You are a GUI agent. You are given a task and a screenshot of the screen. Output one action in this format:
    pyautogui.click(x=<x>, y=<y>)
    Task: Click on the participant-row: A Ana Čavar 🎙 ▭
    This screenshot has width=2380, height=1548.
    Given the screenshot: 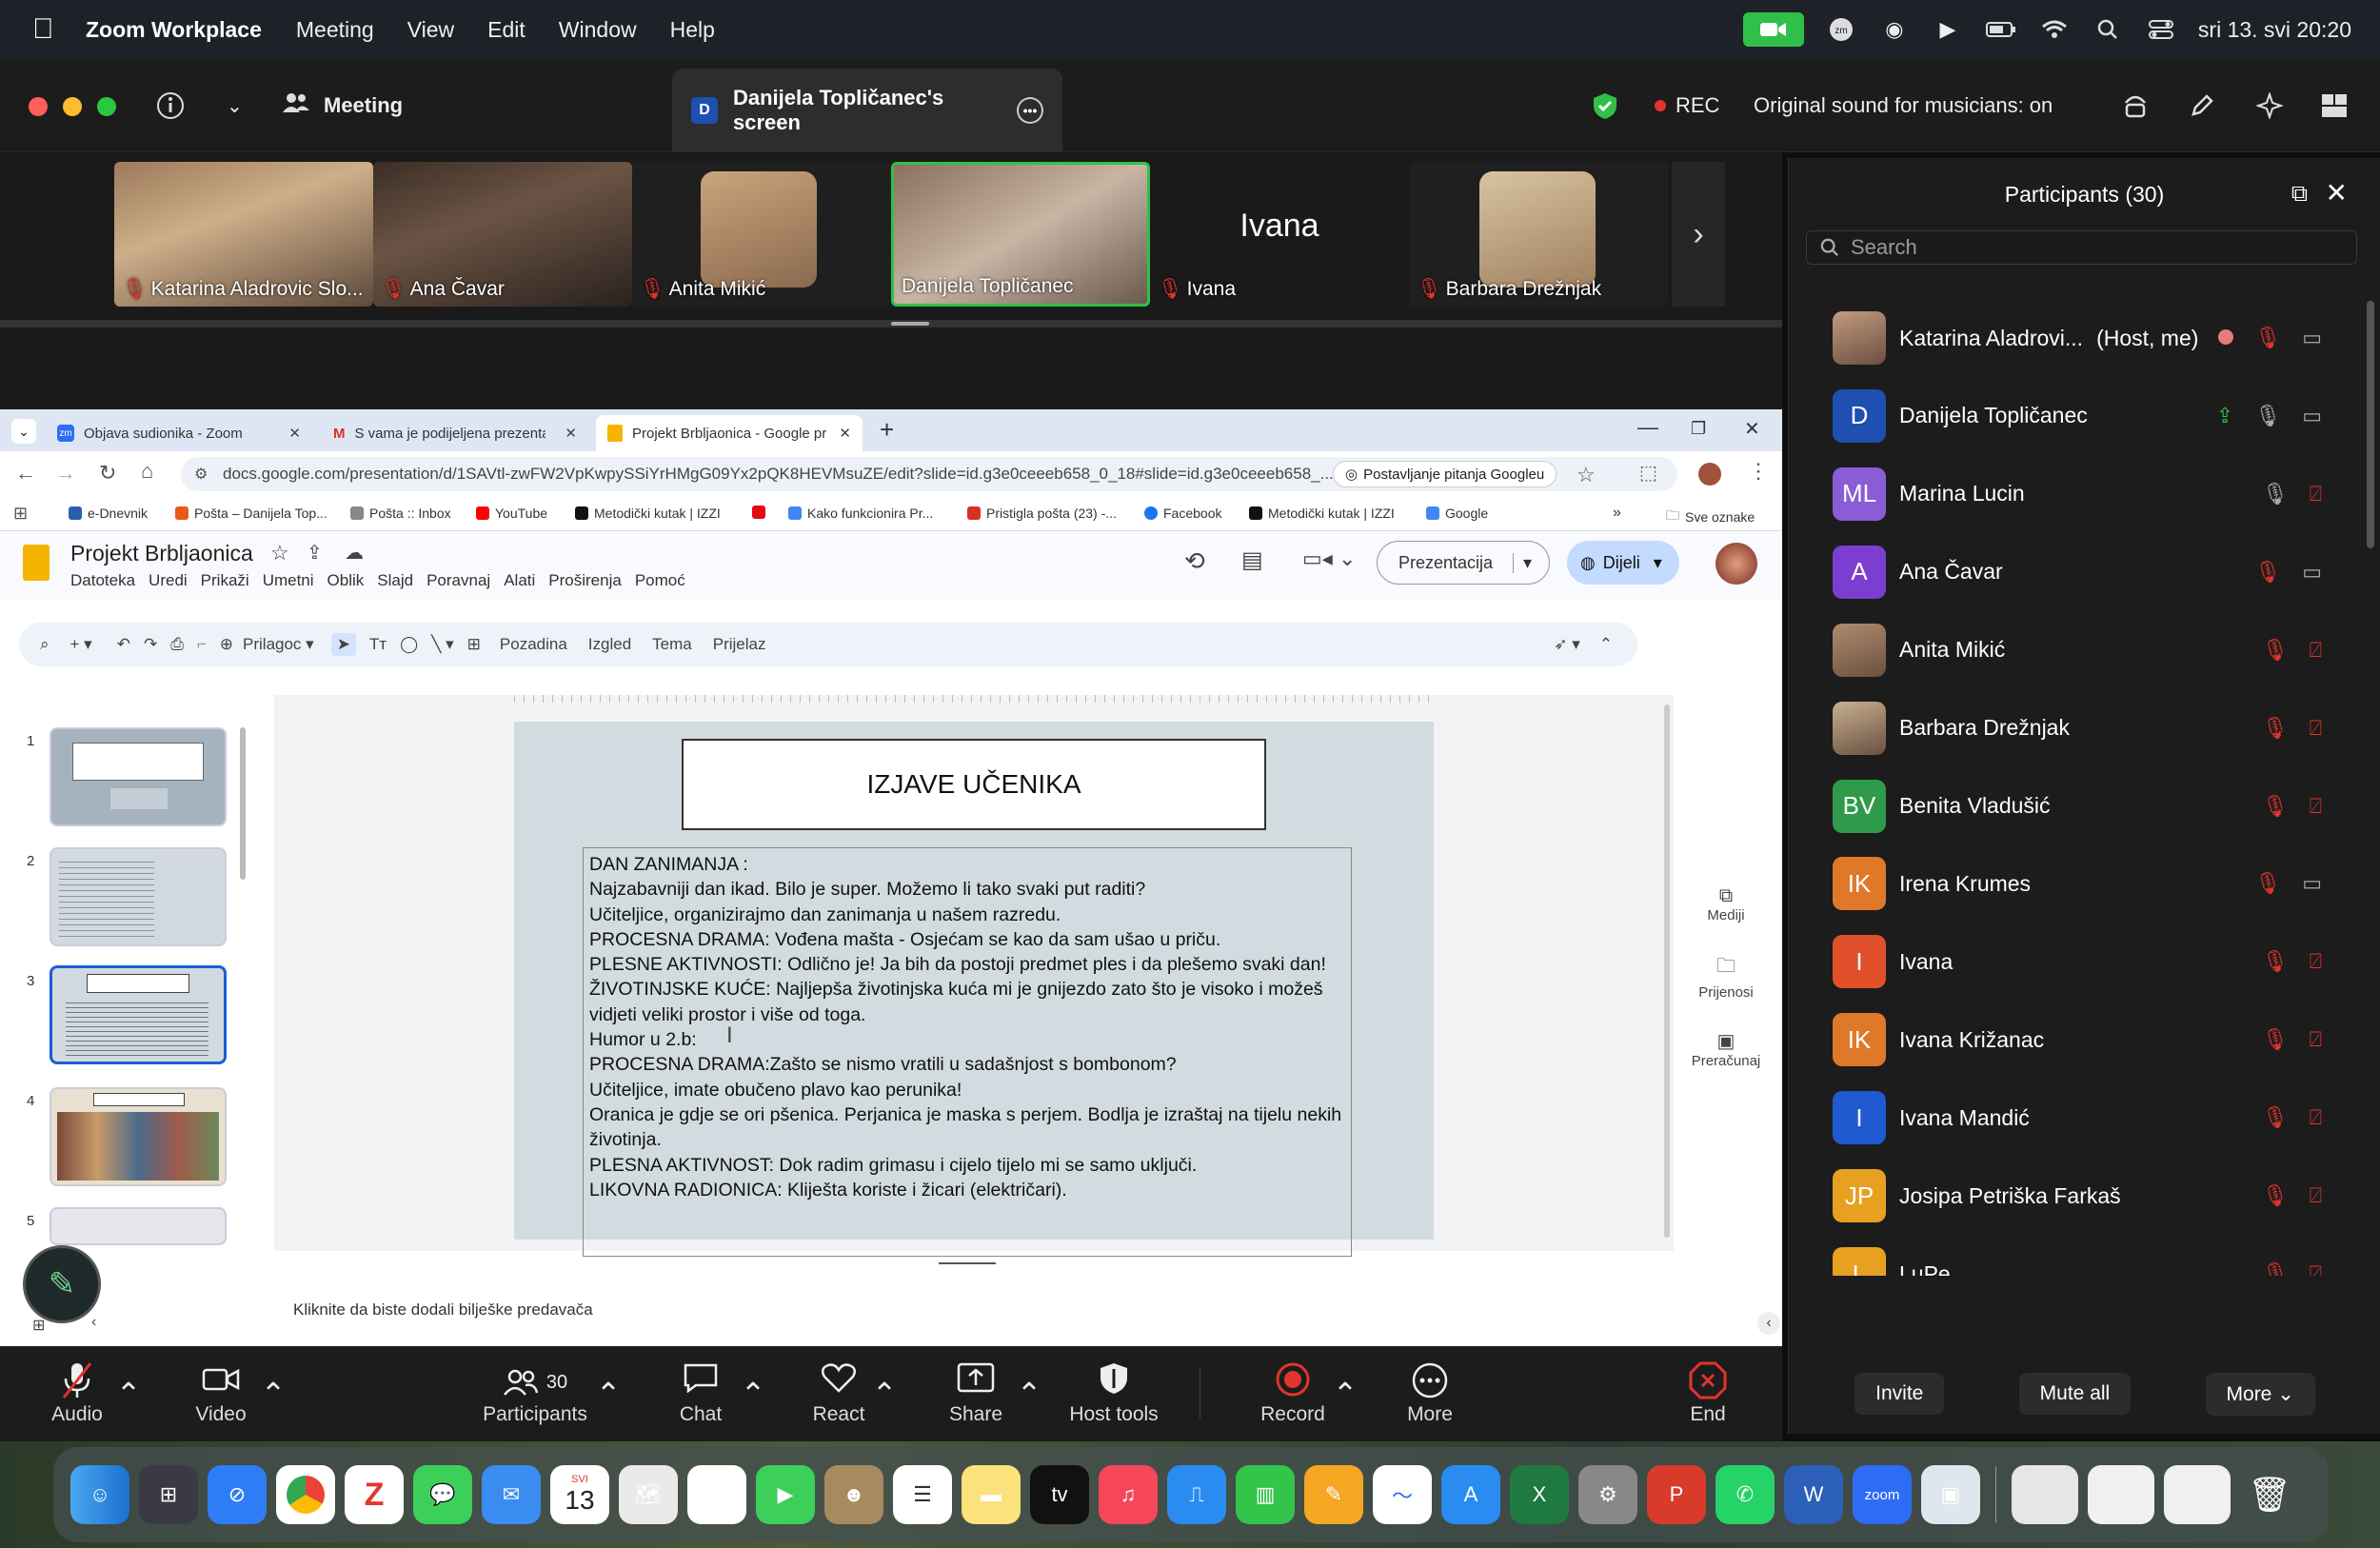 What is the action you would take?
    pyautogui.click(x=2074, y=572)
    